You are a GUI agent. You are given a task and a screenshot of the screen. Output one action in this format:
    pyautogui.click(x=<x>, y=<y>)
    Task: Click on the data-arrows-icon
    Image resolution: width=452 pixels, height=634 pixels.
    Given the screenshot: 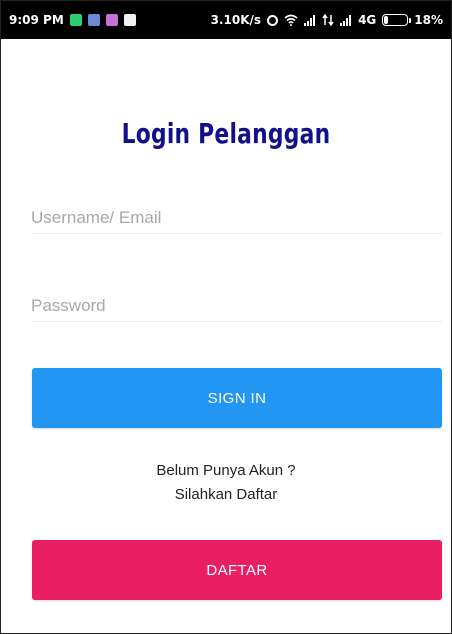 What is the action you would take?
    pyautogui.click(x=328, y=20)
    